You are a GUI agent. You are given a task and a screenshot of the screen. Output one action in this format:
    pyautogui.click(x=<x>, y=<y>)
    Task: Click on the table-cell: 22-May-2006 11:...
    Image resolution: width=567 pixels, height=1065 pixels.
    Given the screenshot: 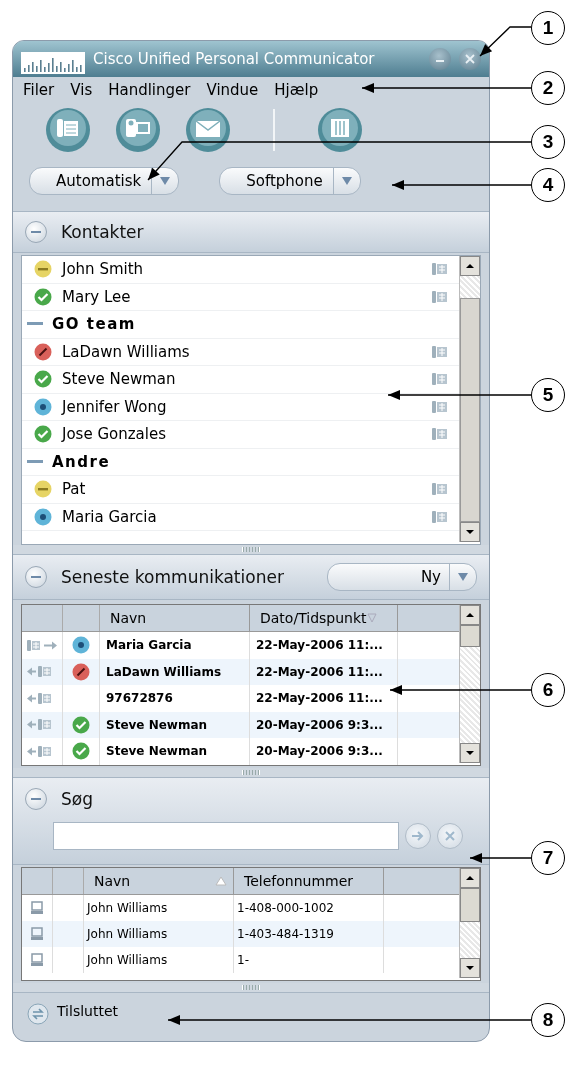 What is the action you would take?
    pyautogui.click(x=324, y=645)
    